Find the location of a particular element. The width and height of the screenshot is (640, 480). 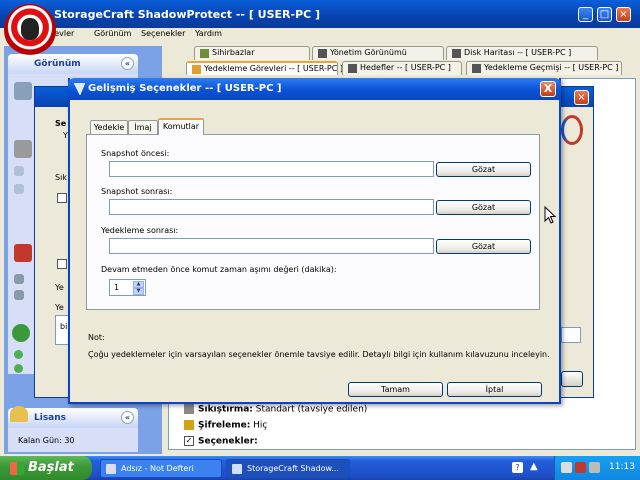

dialog-title: Gelişmiş Seçenekler -- [ USER-PC ] is located at coordinates (185, 88).